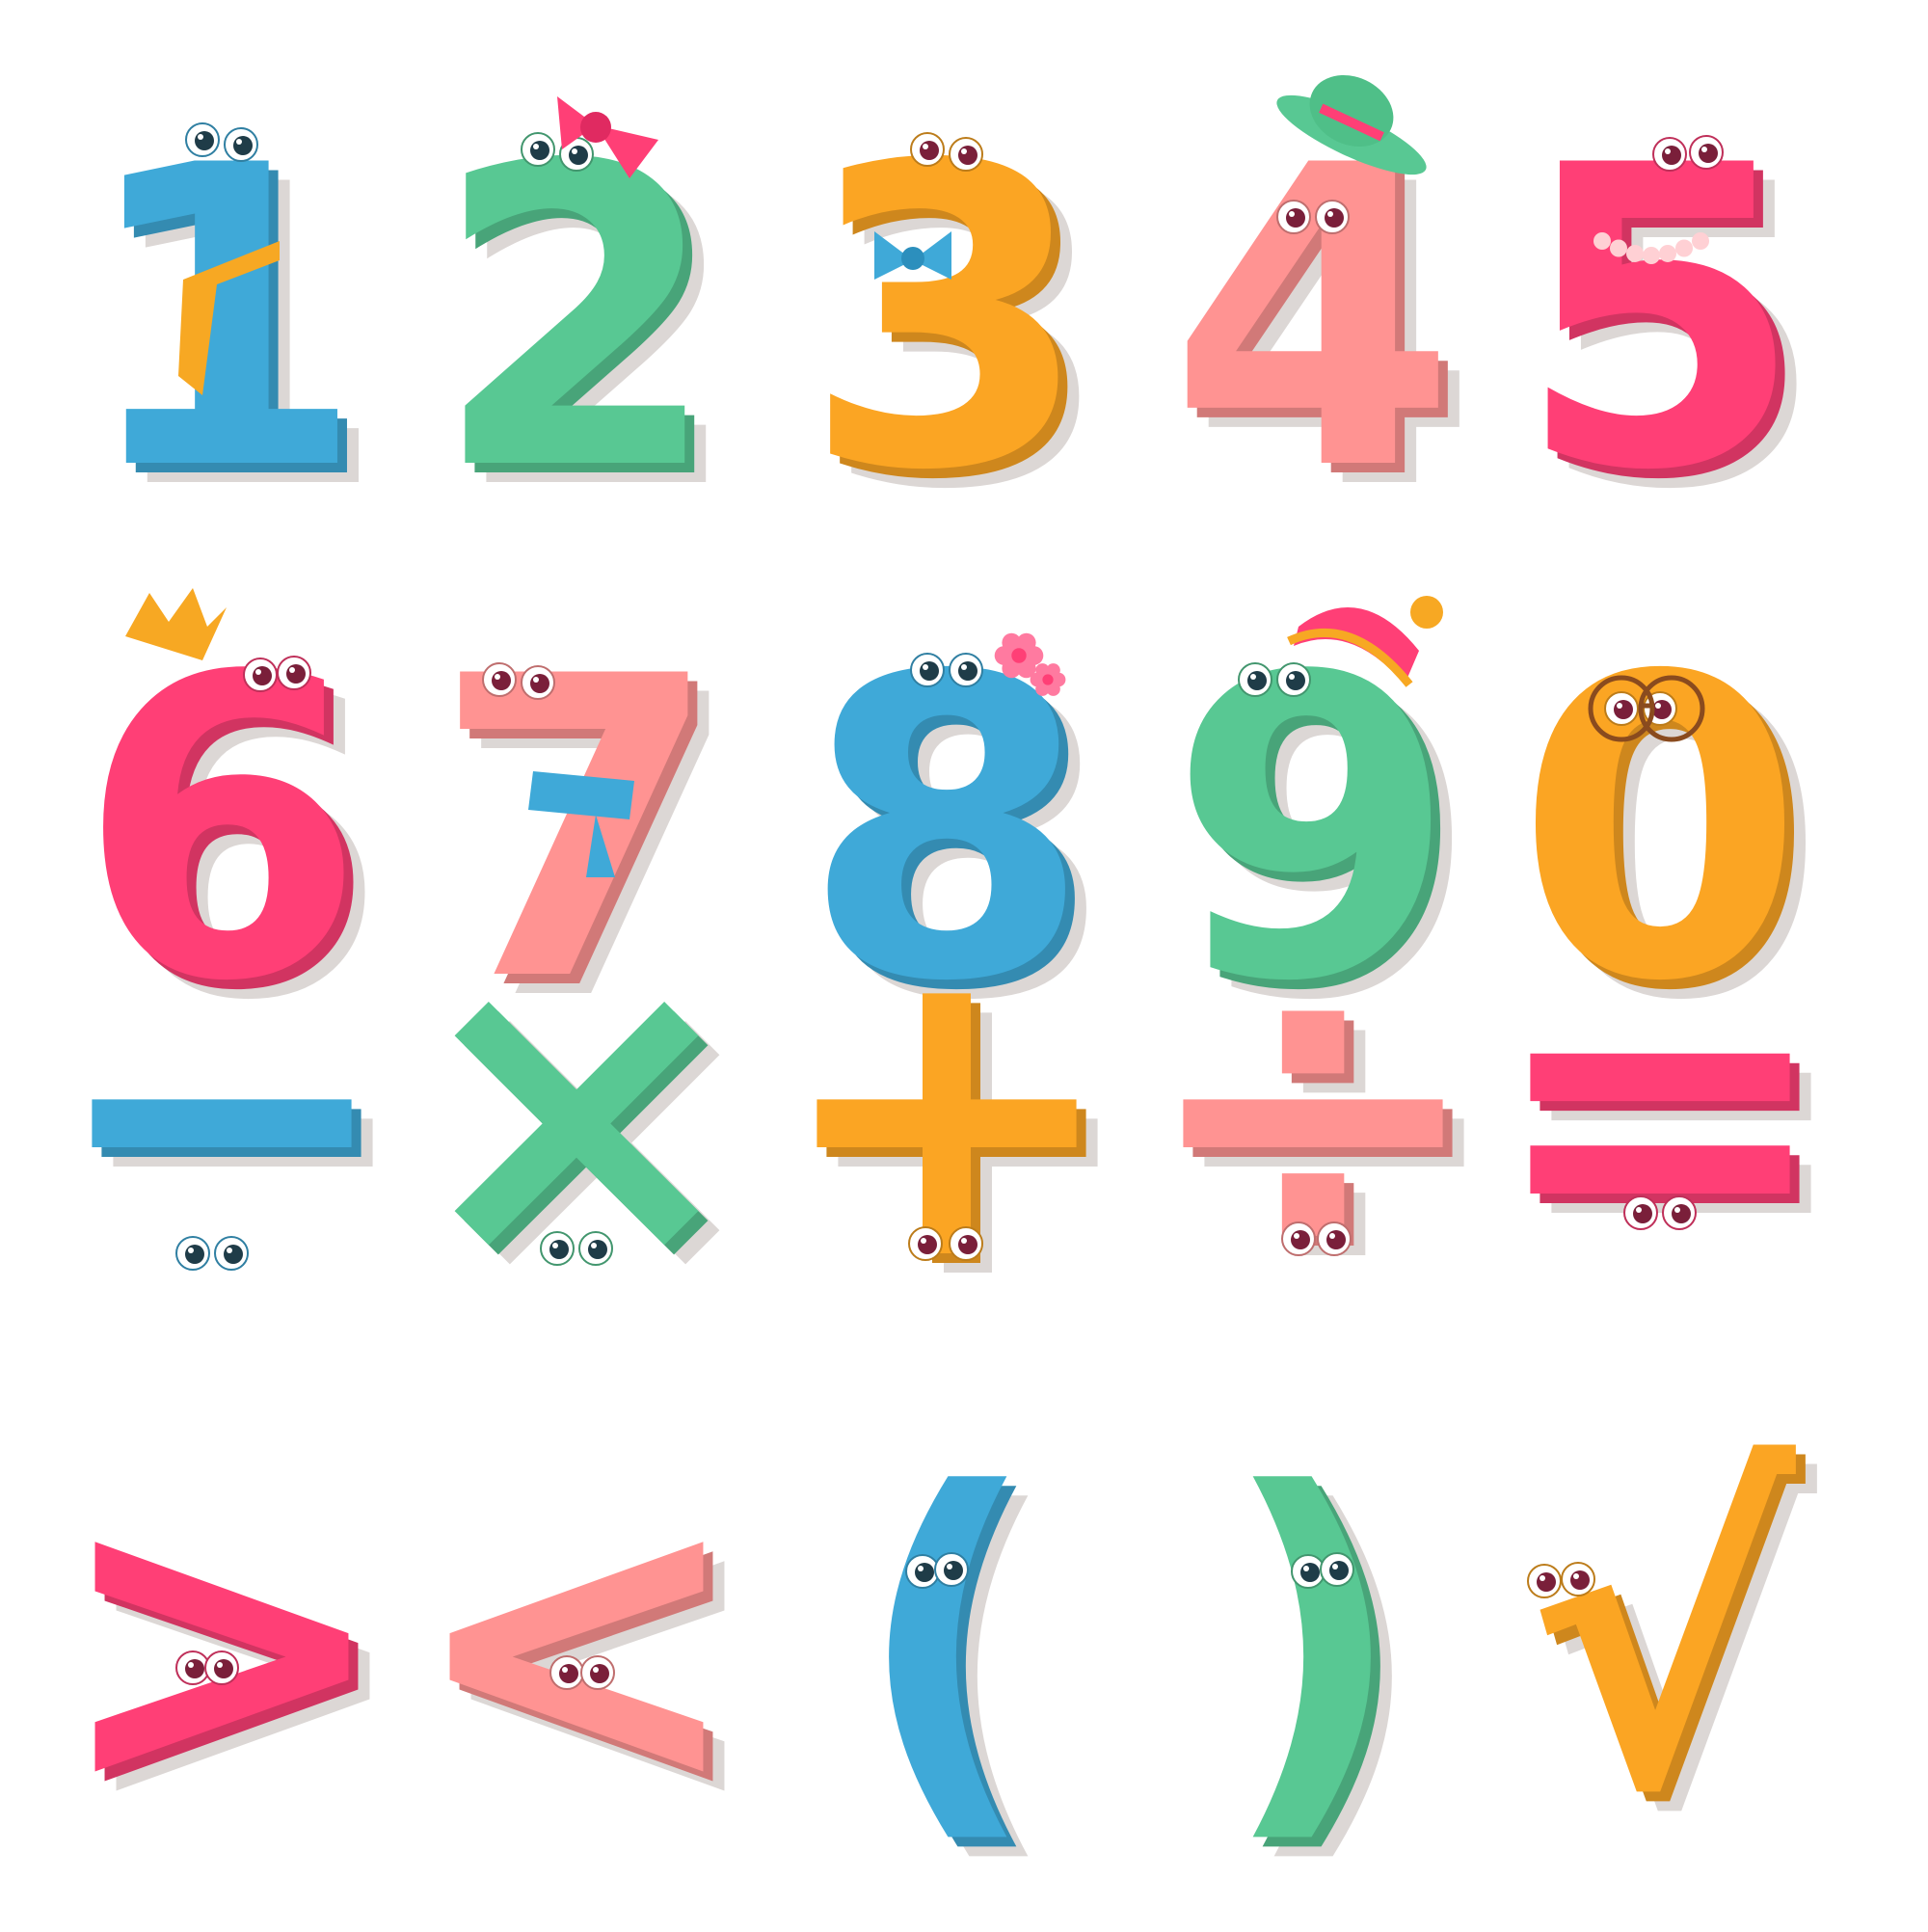 This screenshot has width=1928, height=1932. I want to click on glyph-operator: +, so click(946, 1111).